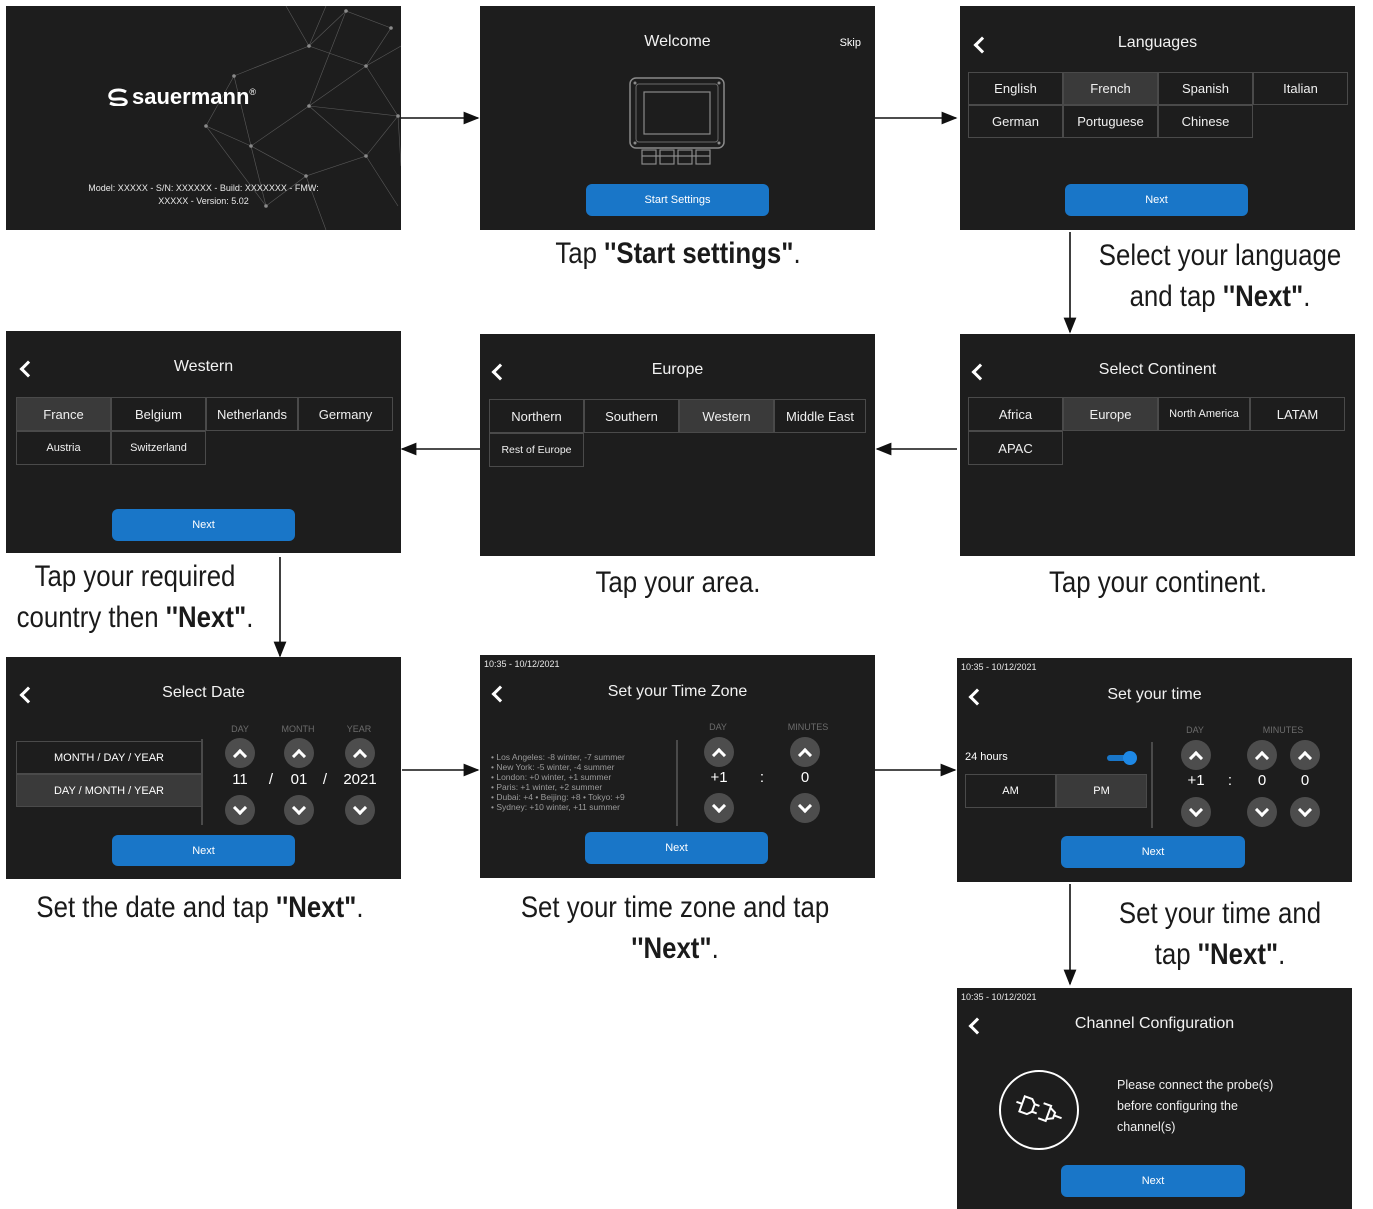 This screenshot has height=1209, width=1373. Describe the element at coordinates (805, 808) in the screenshot. I see `minutes-down-icon` at that location.